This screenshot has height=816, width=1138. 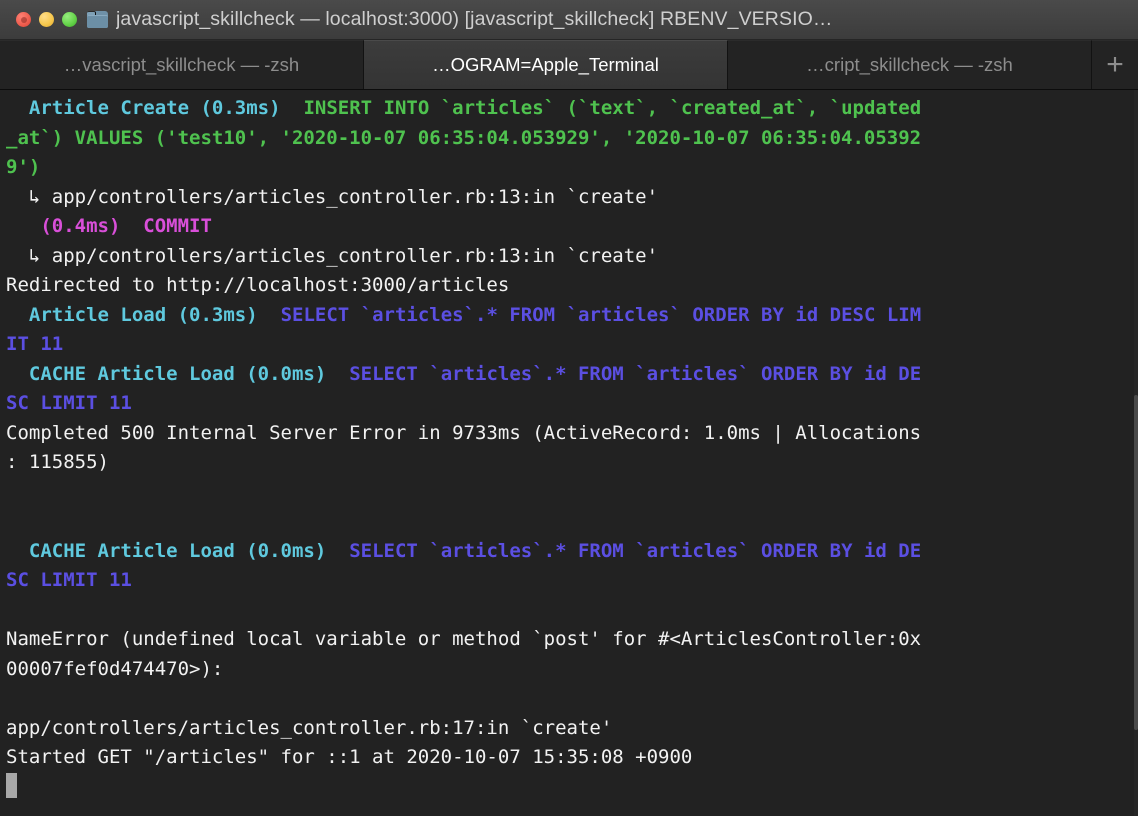 What do you see at coordinates (572, 787) in the screenshot?
I see `terminal-line` at bounding box center [572, 787].